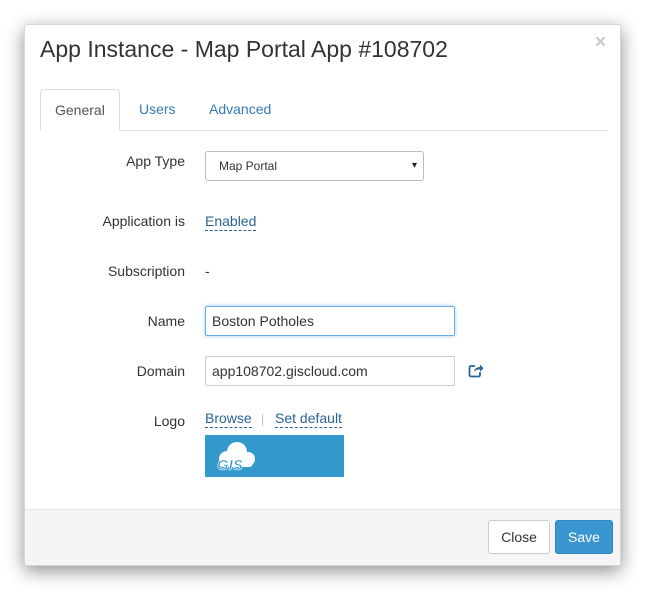  Describe the element at coordinates (157, 109) in the screenshot. I see `tab-users: Users` at that location.